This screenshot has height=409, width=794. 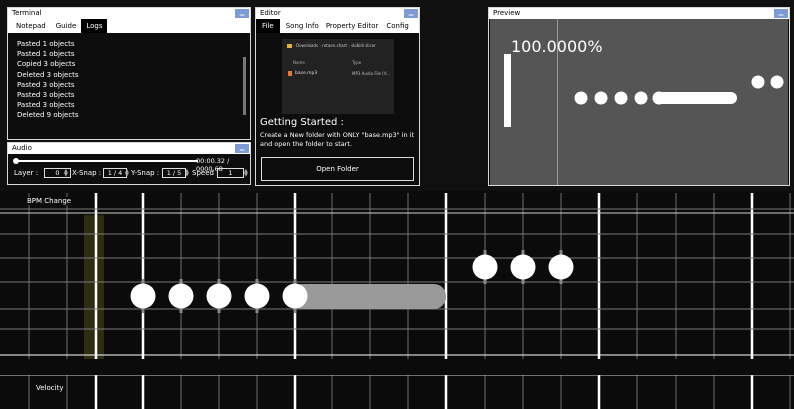 I want to click on bpm-change-row: BPM Change, so click(x=397, y=202).